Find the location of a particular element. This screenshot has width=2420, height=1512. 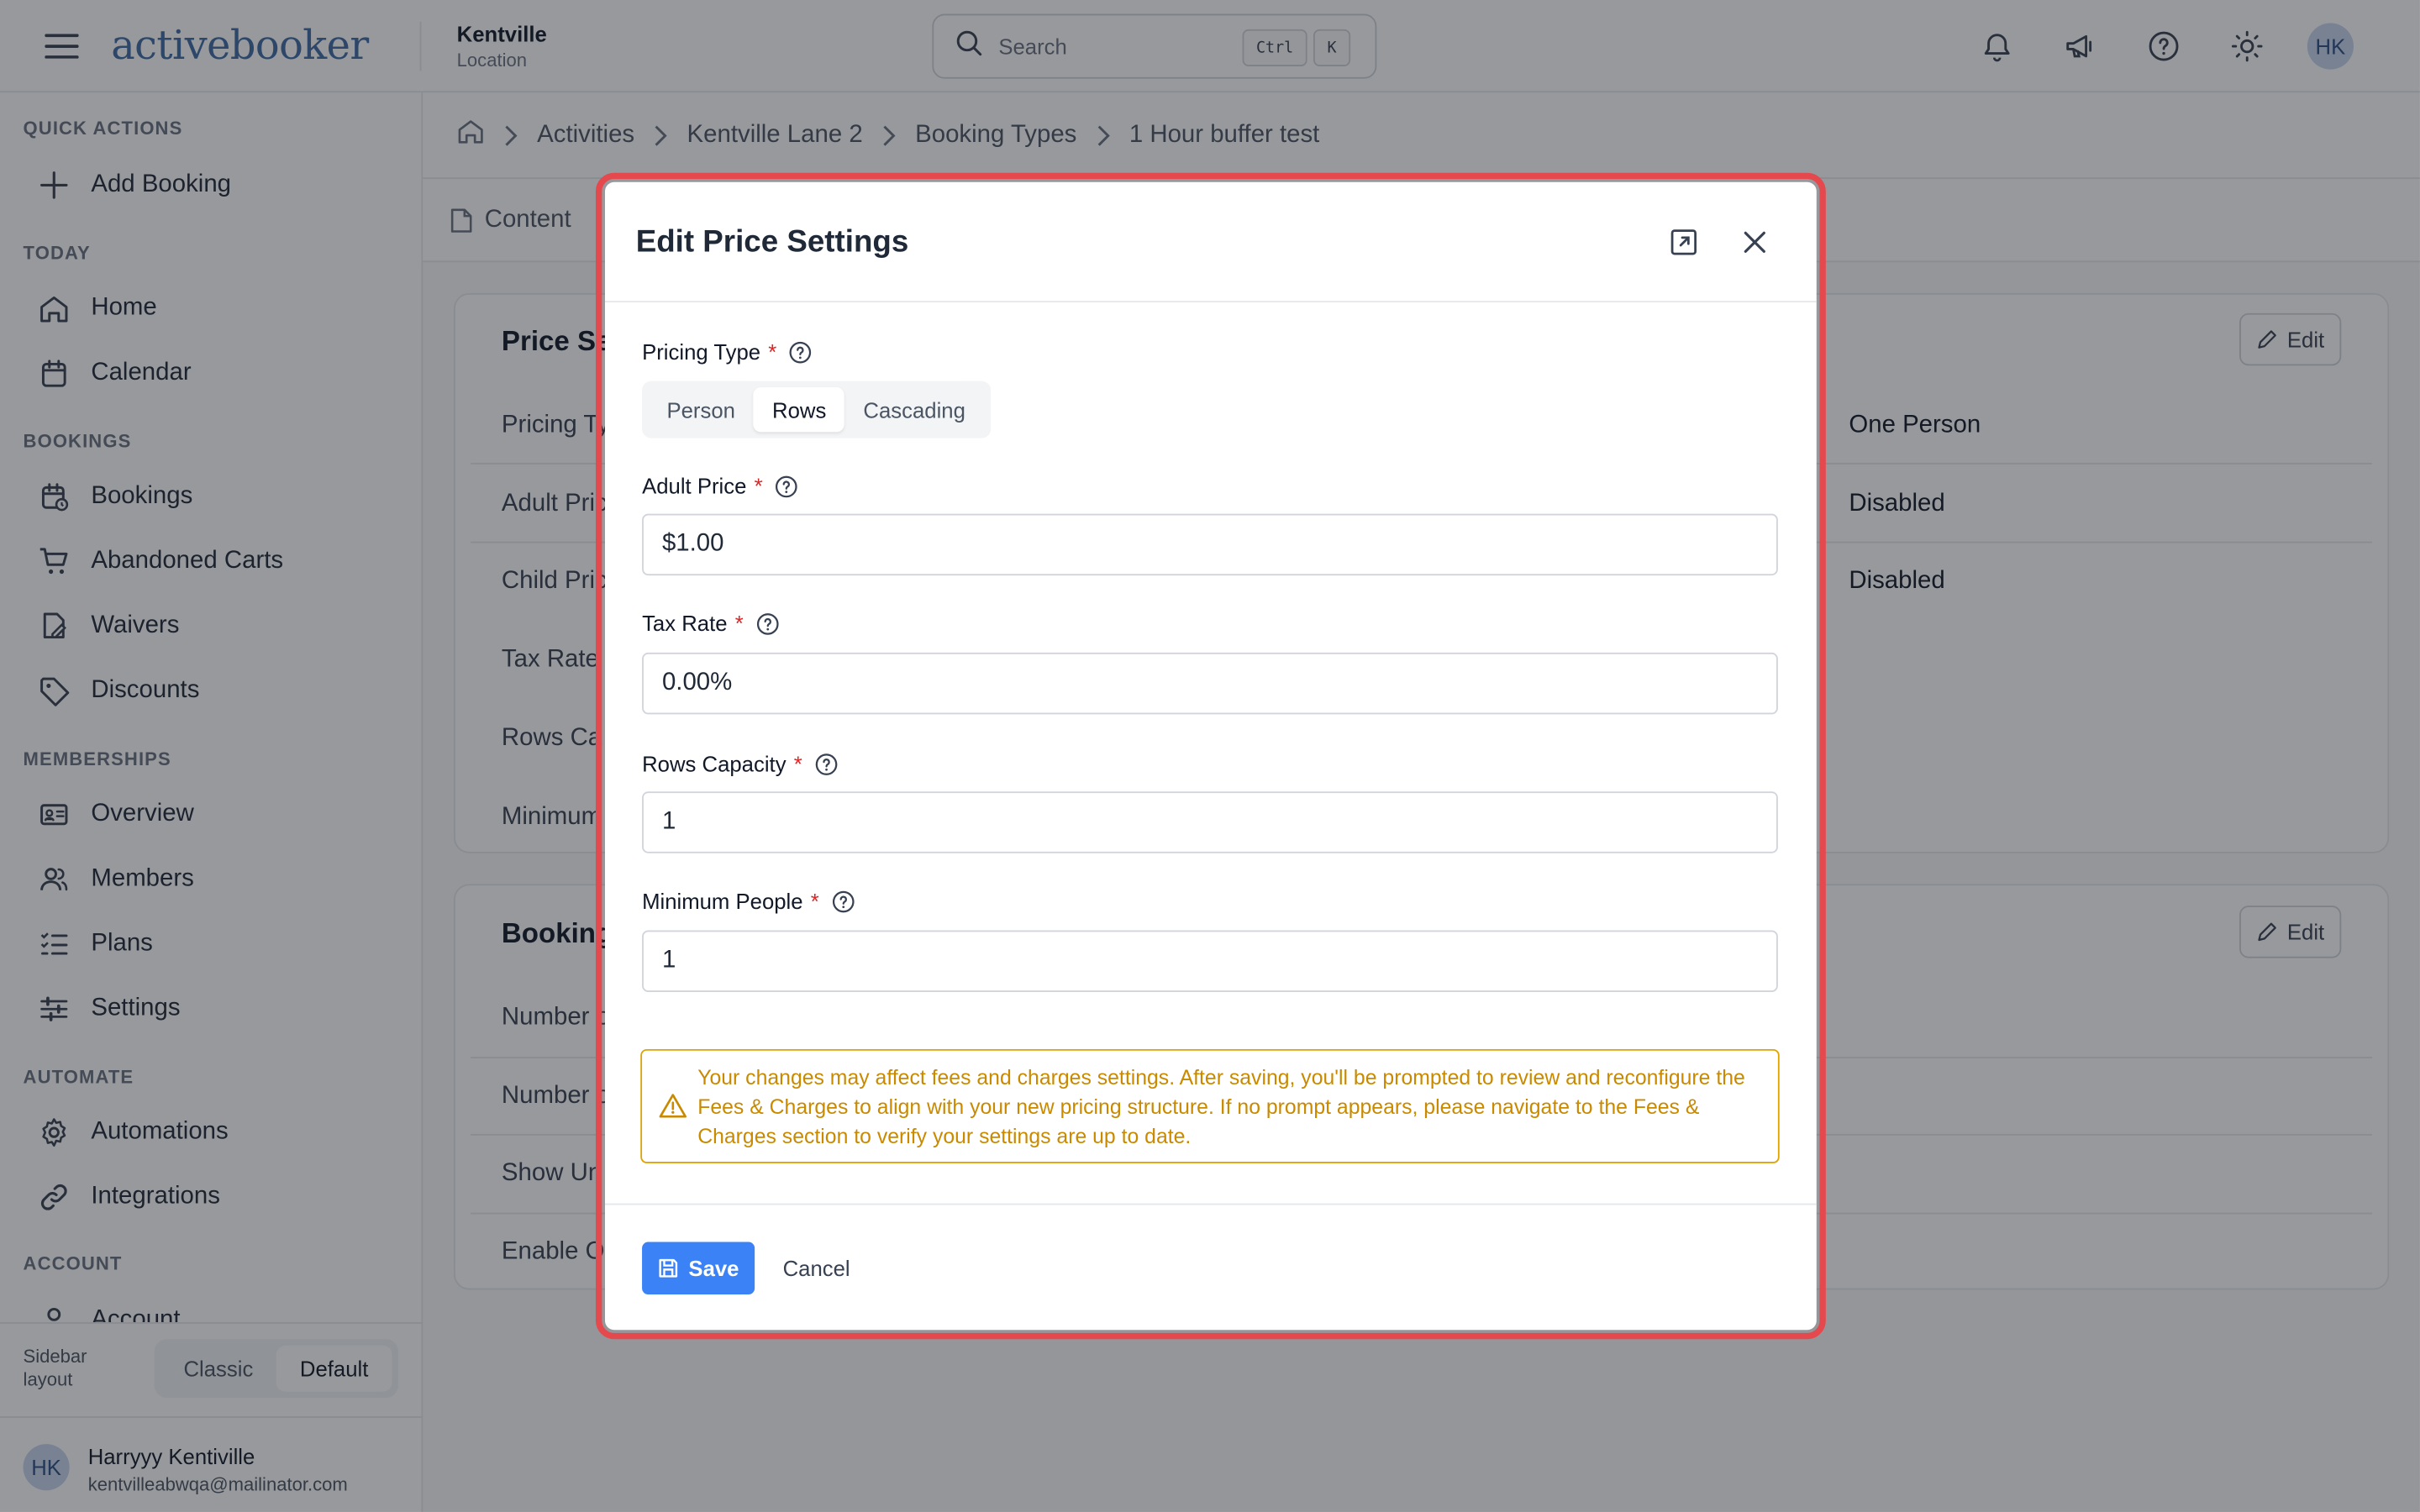

adult-price-input: $1.00 is located at coordinates (1210, 544).